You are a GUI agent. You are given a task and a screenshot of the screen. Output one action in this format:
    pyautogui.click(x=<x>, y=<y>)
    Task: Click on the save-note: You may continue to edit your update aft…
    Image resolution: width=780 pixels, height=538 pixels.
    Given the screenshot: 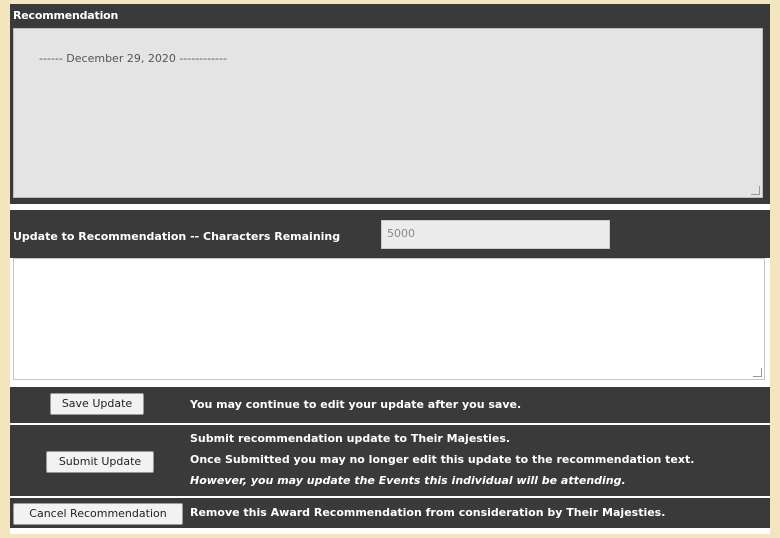 What is the action you would take?
    pyautogui.click(x=356, y=404)
    